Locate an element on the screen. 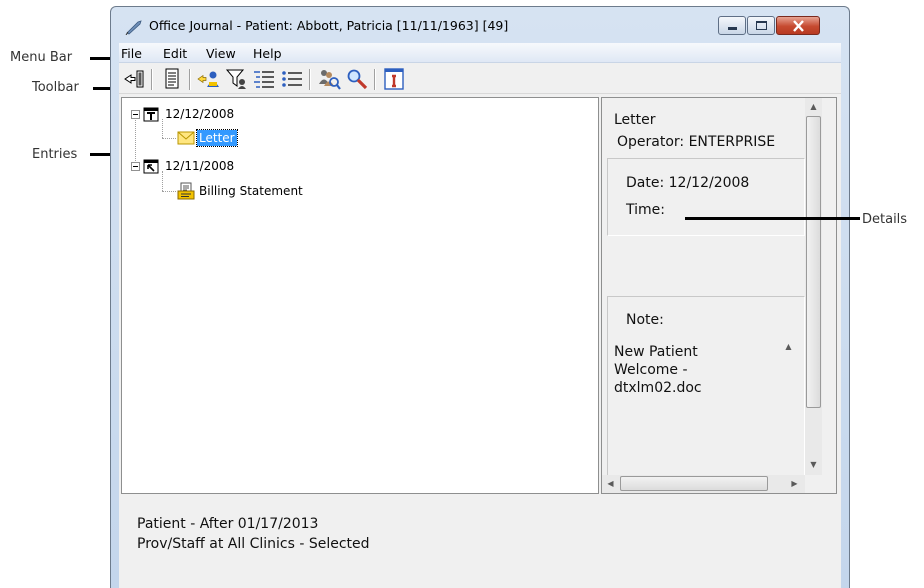 This screenshot has width=924, height=588. details-vertical-scrollbar: ▲ ▼ is located at coordinates (813, 286).